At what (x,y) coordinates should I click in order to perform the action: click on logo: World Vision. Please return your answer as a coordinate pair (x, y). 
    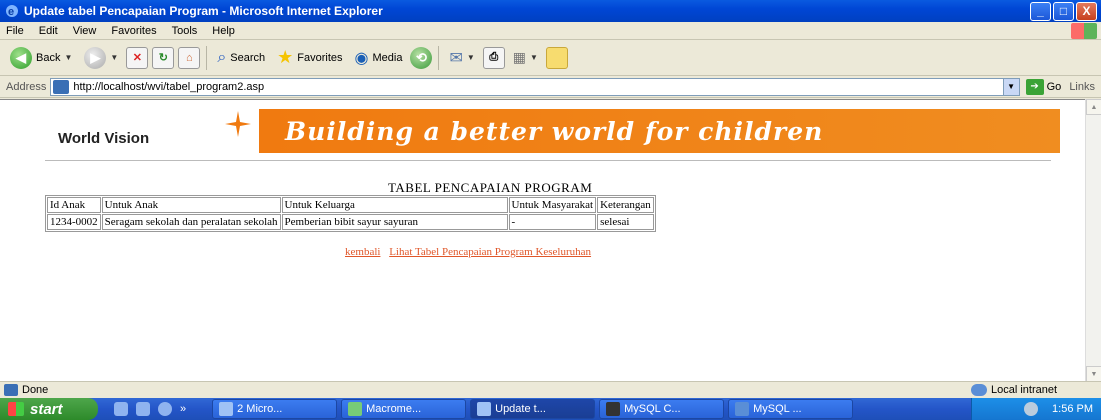
    Looking at the image, I should click on (152, 131).